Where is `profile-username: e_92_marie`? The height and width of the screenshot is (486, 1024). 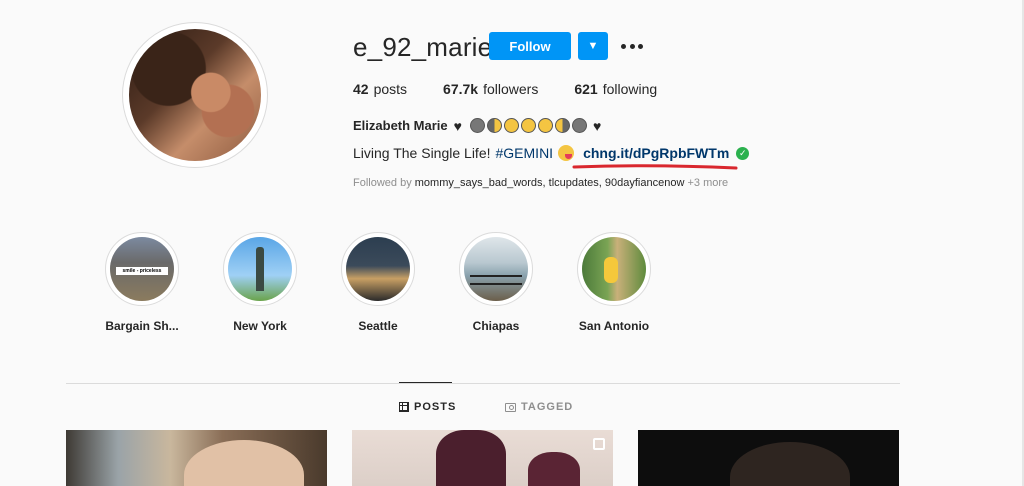 profile-username: e_92_marie is located at coordinates (423, 47).